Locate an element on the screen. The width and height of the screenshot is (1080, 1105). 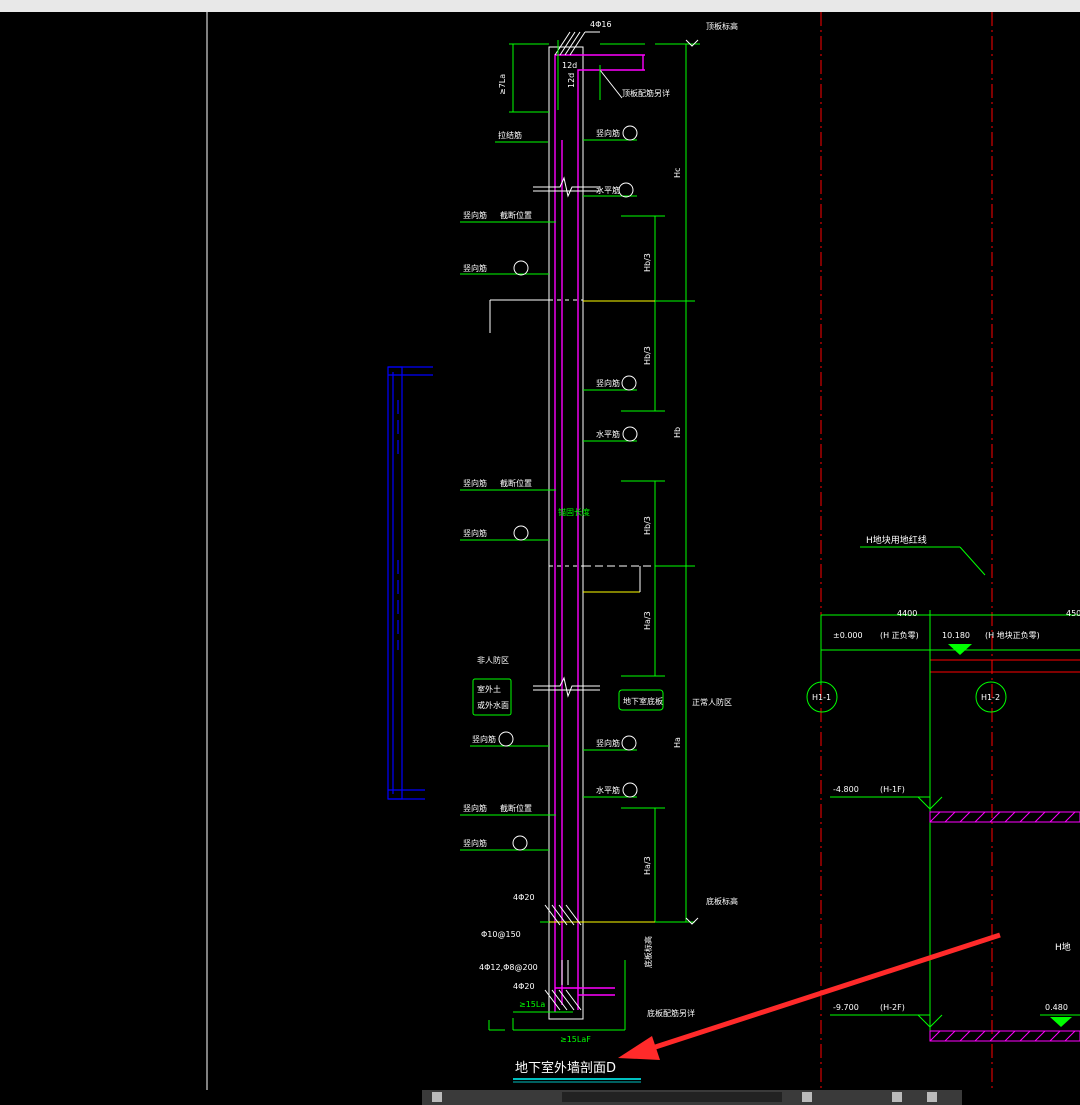
label-vert-cut-a: 竖向筋 is located at coordinates (475, 215).